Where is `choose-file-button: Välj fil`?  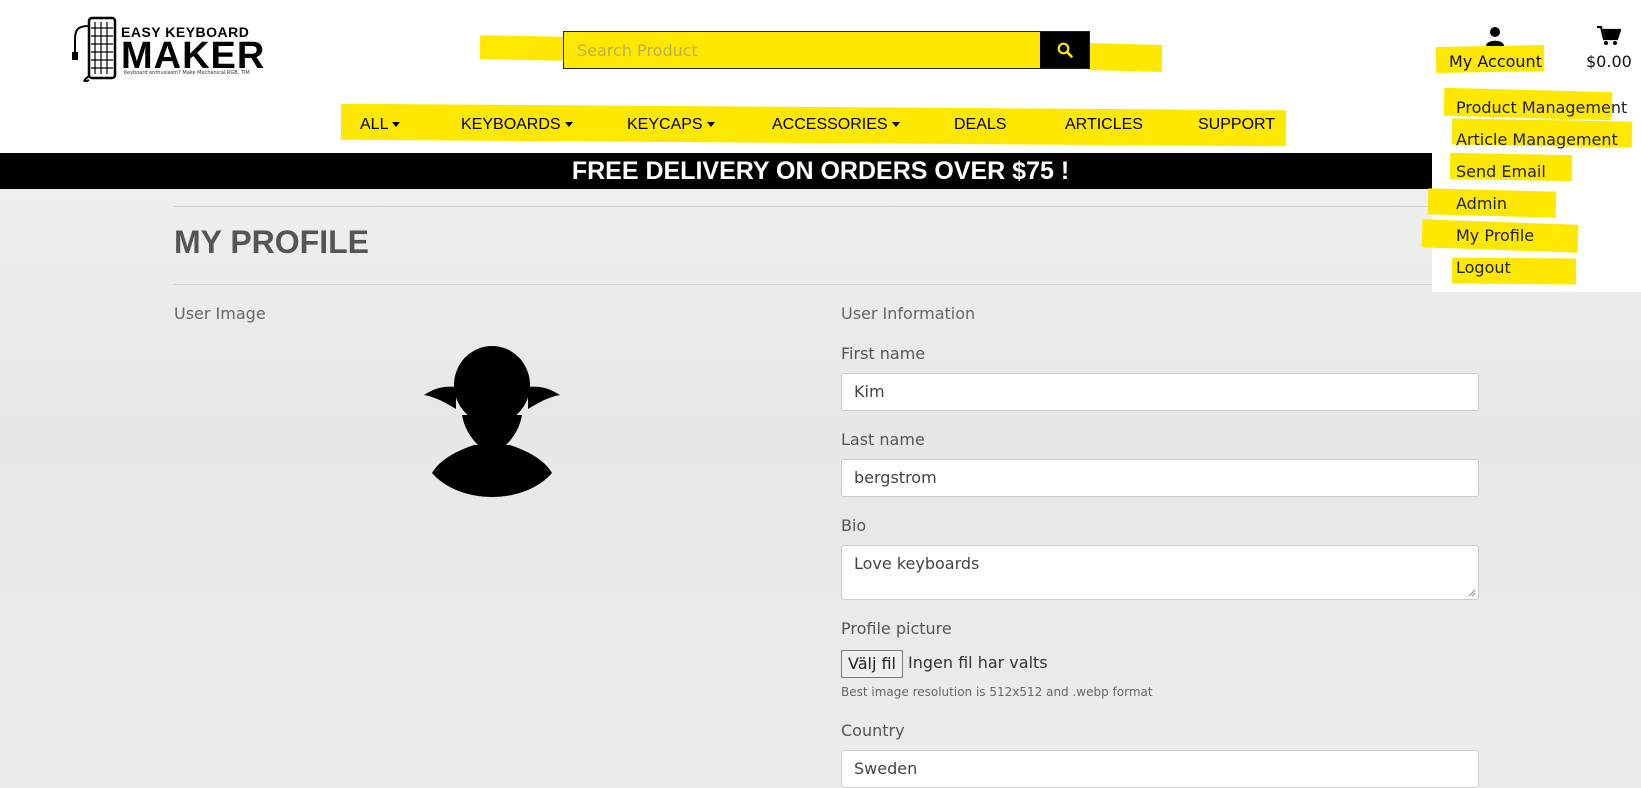
choose-file-button: Välj fil is located at coordinates (872, 664).